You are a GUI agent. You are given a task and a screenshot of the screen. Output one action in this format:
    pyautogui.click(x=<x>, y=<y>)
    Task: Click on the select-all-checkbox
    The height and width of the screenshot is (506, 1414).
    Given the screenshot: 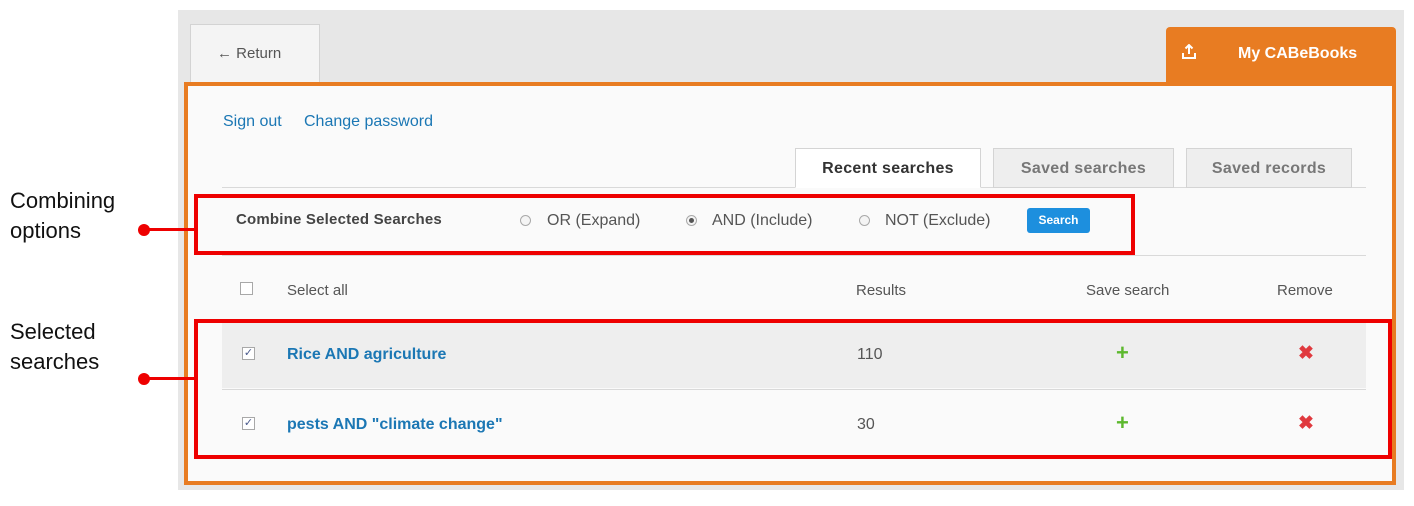 What is the action you would take?
    pyautogui.click(x=246, y=288)
    